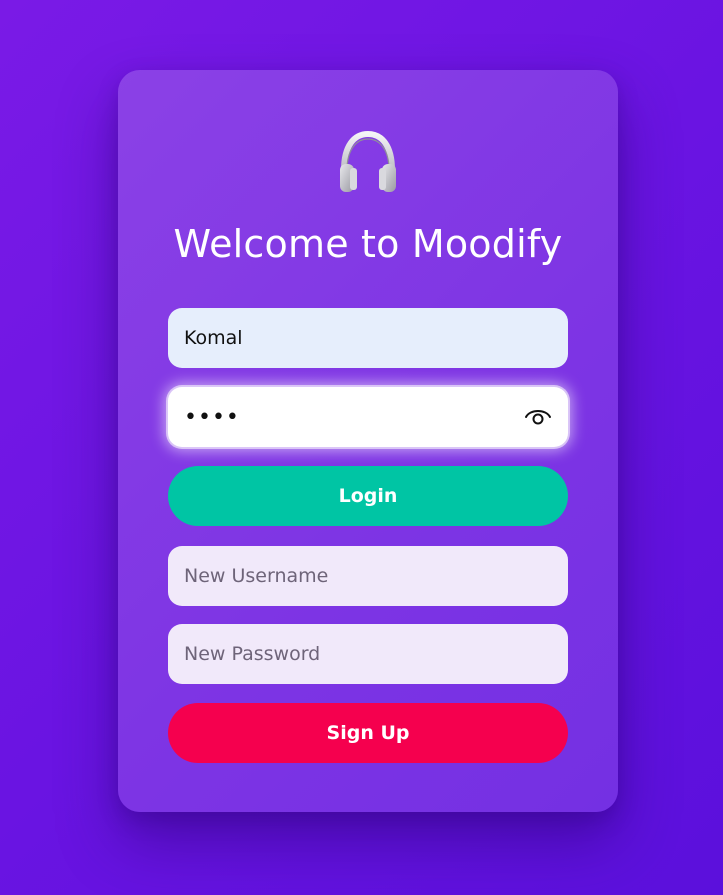  What do you see at coordinates (368, 338) in the screenshot?
I see `username-input` at bounding box center [368, 338].